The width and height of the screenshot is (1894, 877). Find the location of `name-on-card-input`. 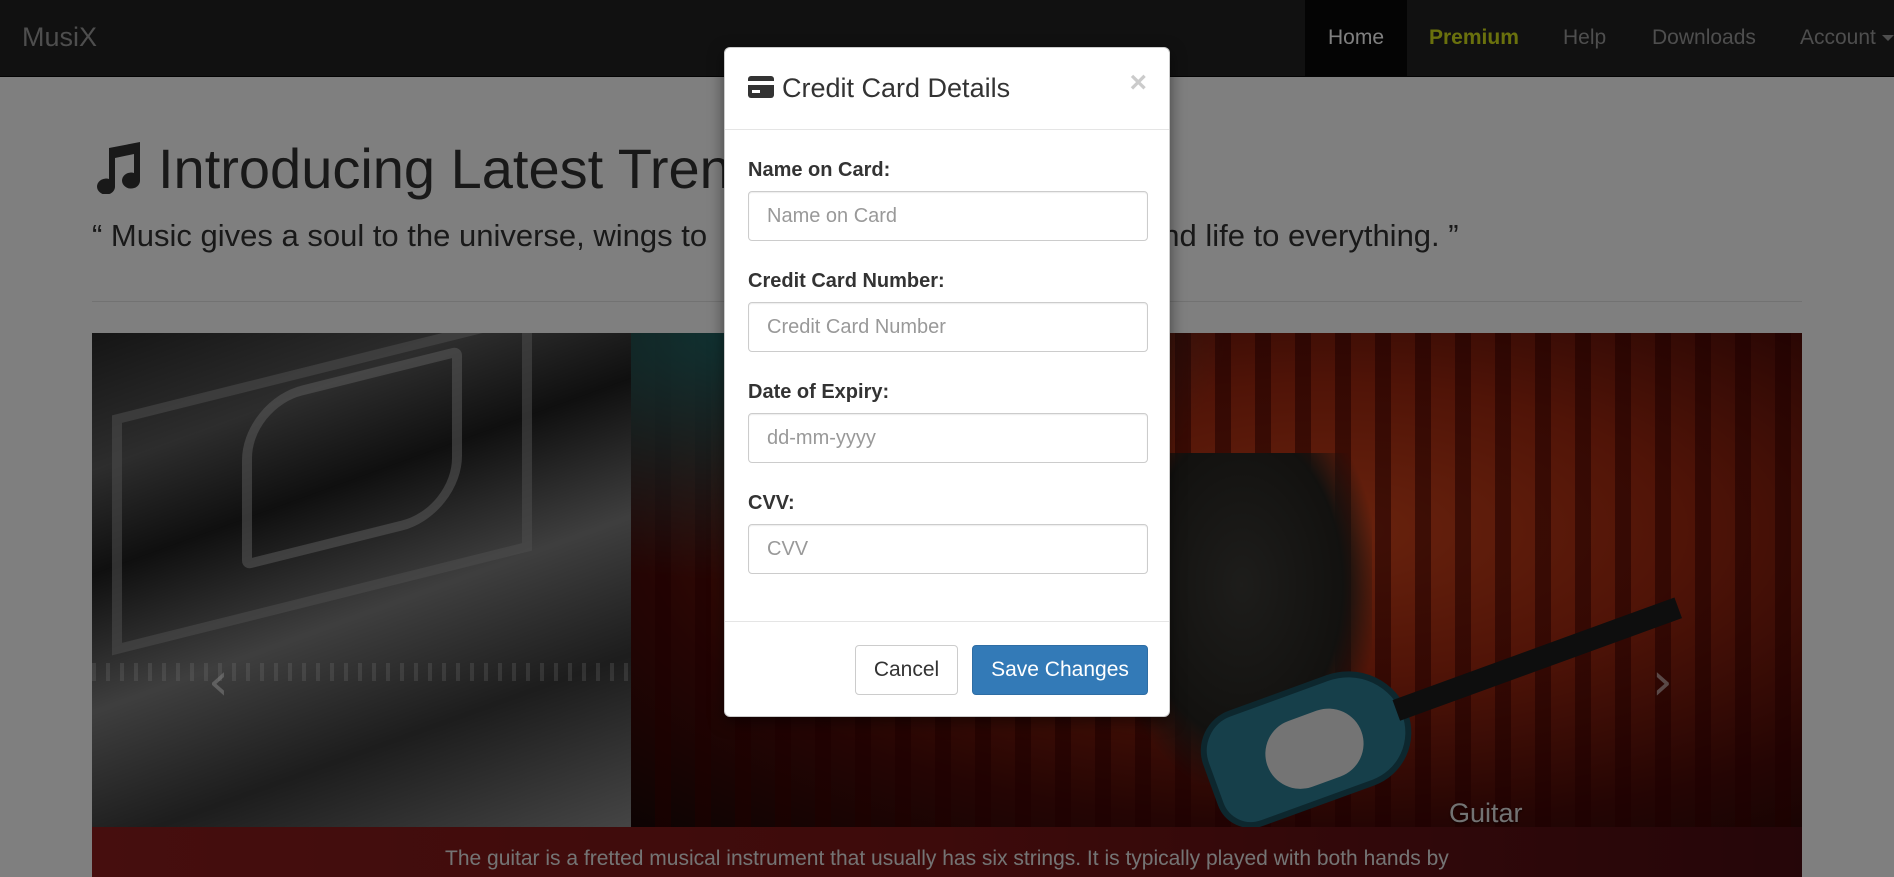

name-on-card-input is located at coordinates (948, 216).